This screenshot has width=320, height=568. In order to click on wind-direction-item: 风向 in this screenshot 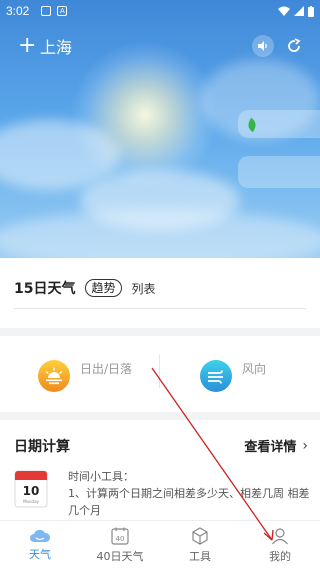, I will do `click(233, 376)`.